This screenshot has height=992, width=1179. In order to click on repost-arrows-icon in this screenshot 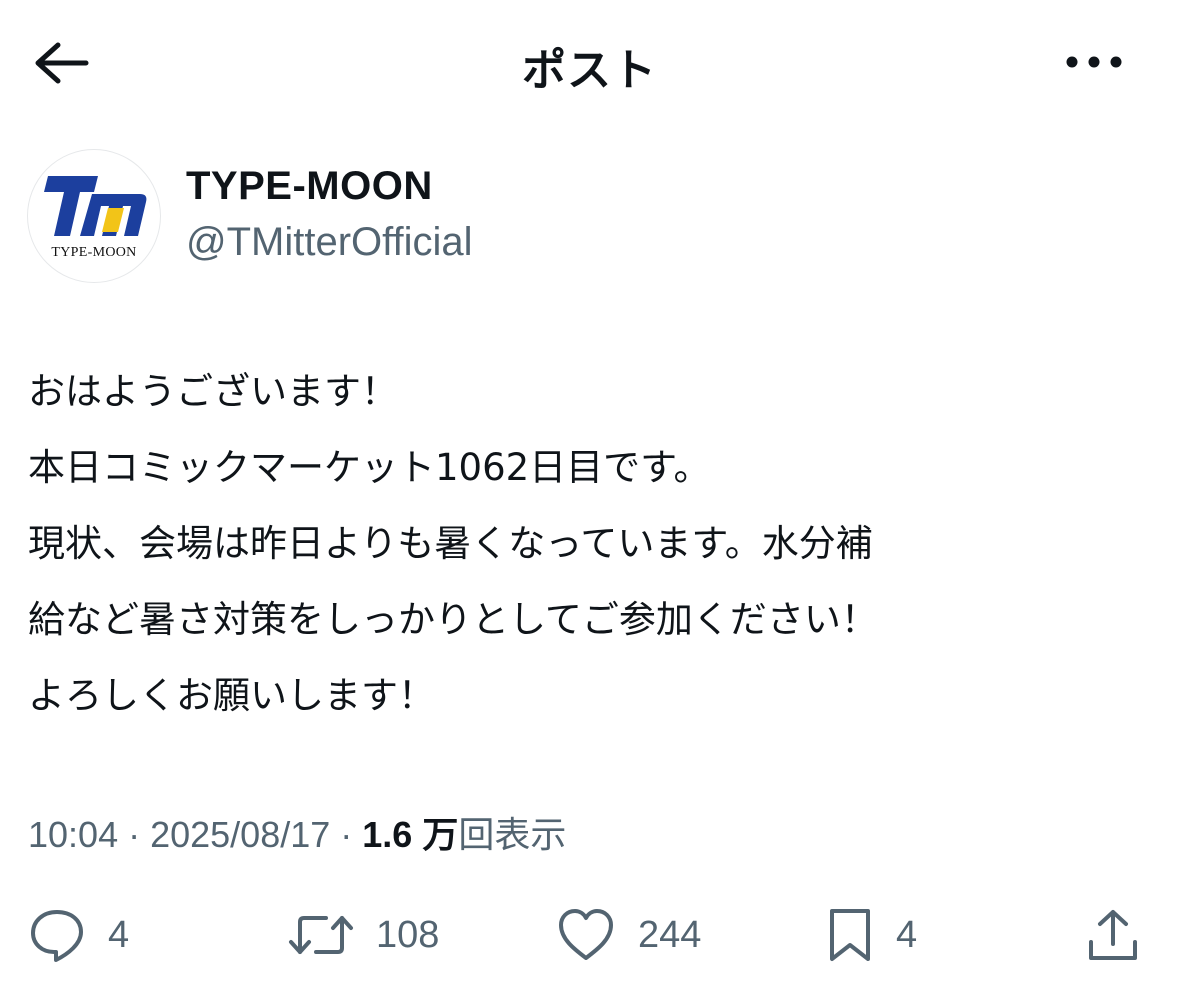, I will do `click(321, 935)`.